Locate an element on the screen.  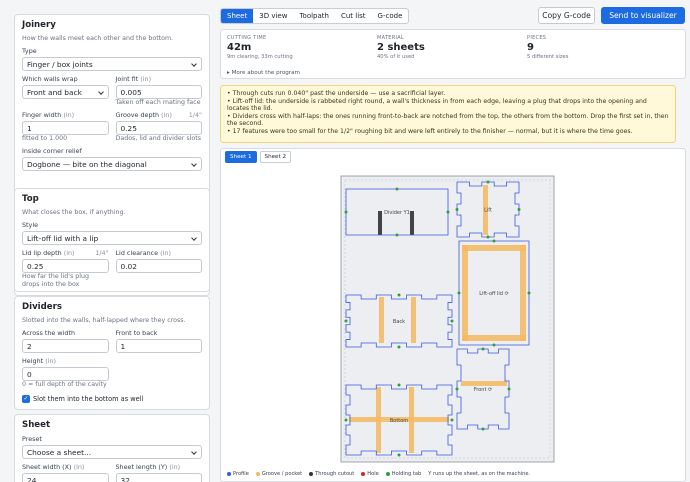
lip-depth-fraction: 1/4" is located at coordinates (102, 253).